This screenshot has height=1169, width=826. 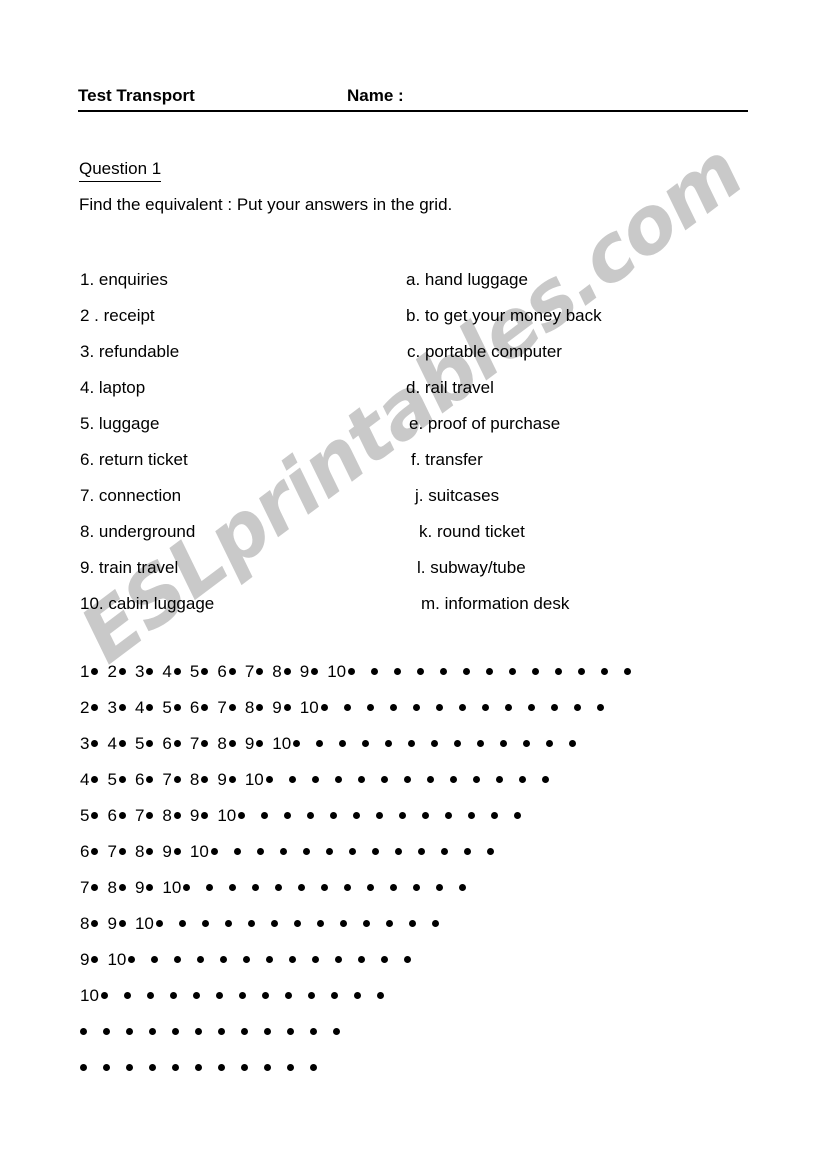 I want to click on numbered-dot: 3, so click(x=89, y=744).